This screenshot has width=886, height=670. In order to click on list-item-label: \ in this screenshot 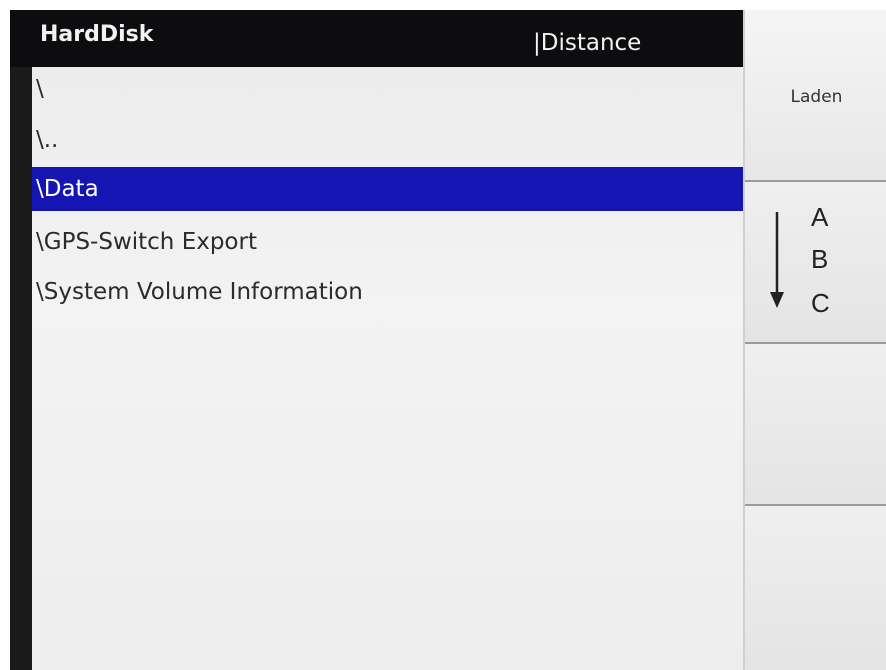, I will do `click(40, 89)`.